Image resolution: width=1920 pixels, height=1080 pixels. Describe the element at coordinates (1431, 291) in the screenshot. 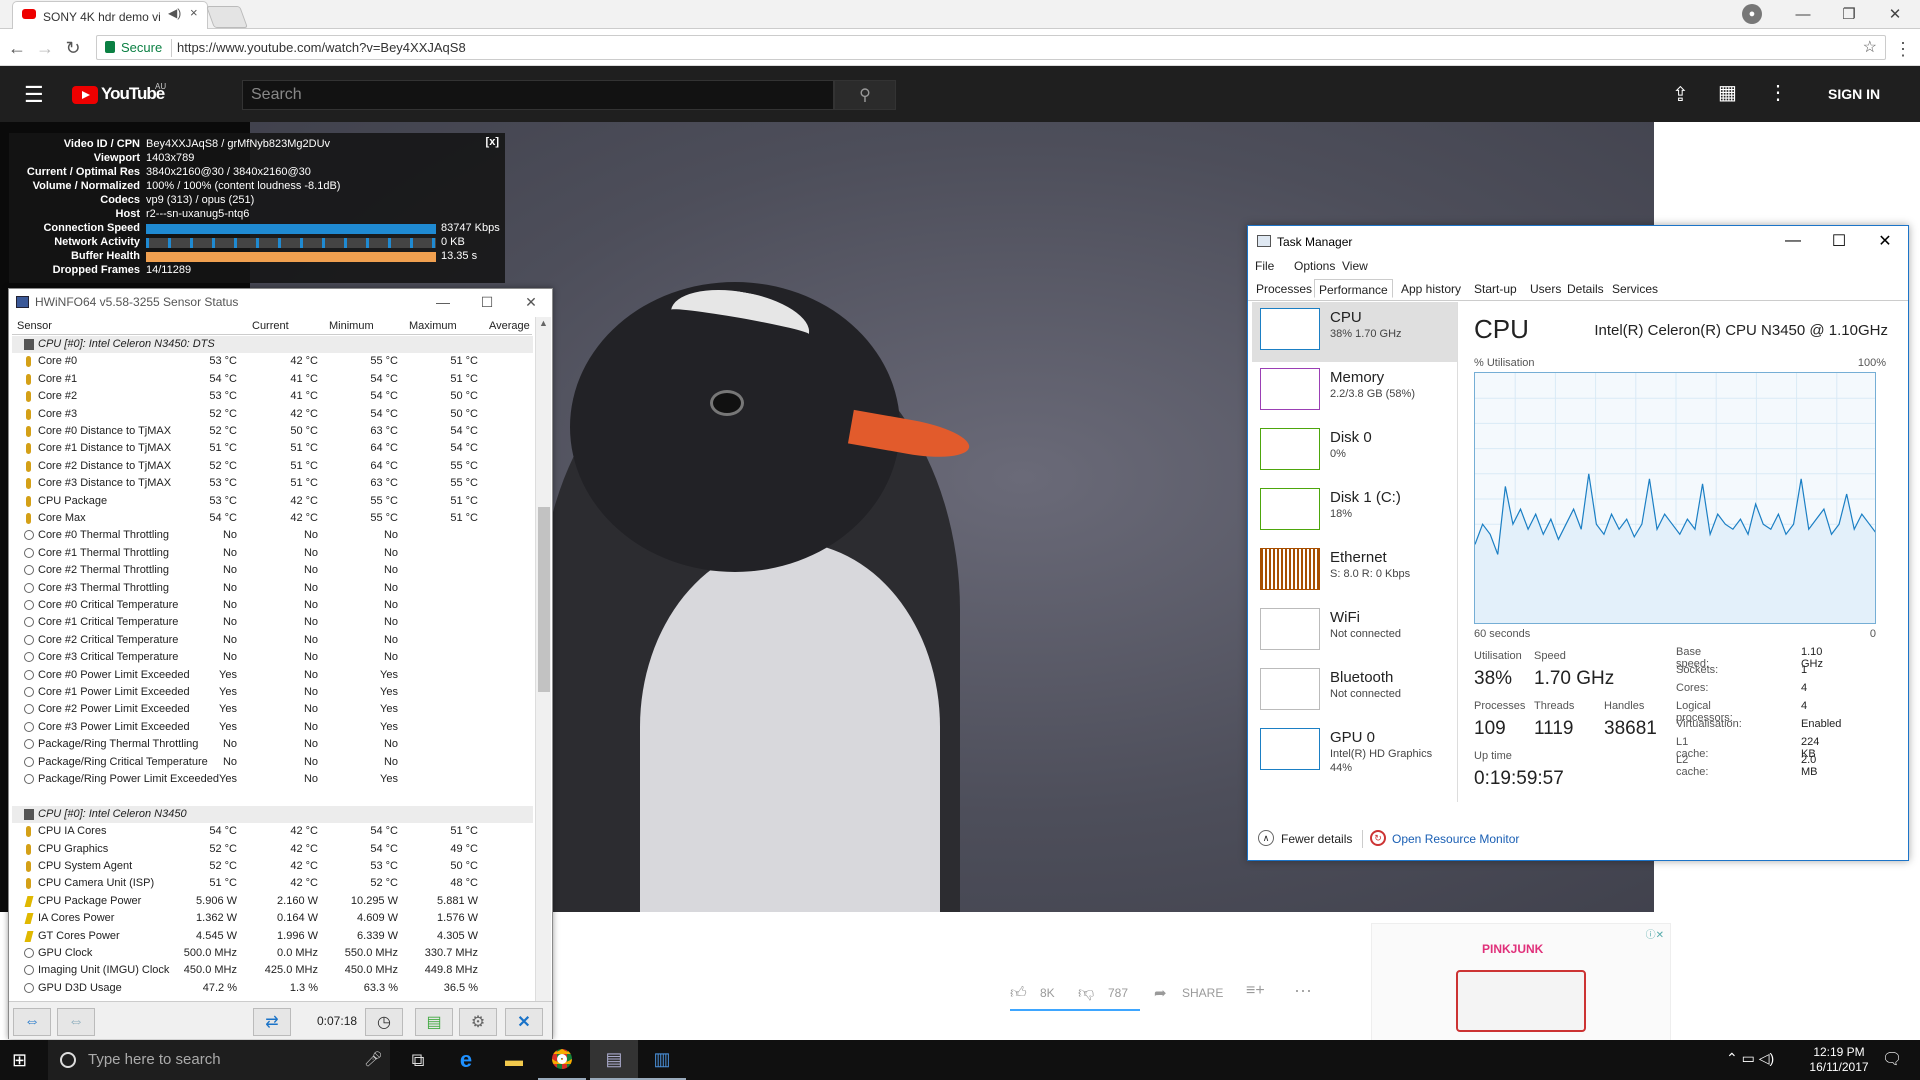

I see `tm-tab-app-history: App history` at that location.